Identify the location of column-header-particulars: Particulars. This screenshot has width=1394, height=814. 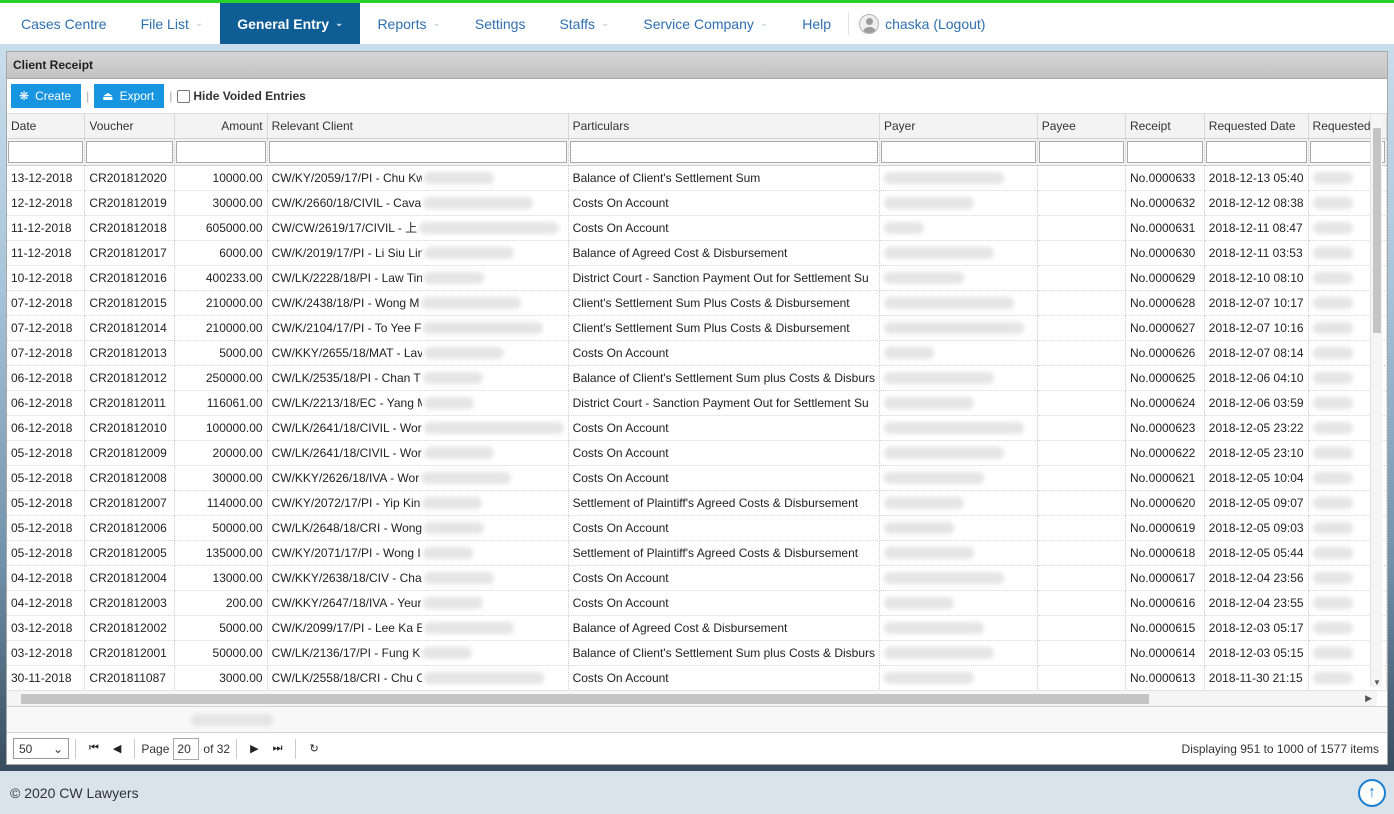
(724, 126).